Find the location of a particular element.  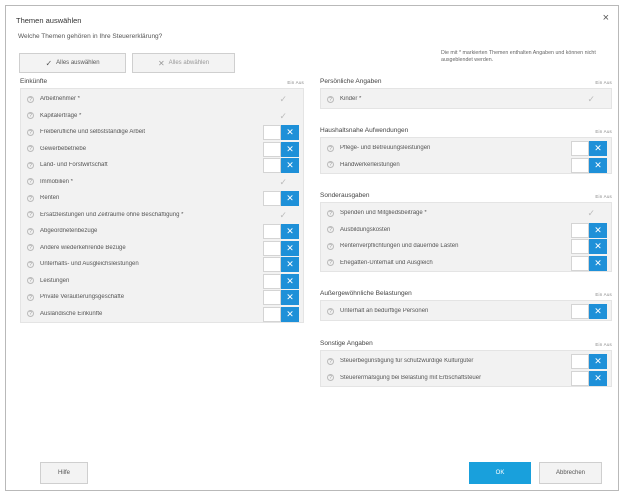

close-icon: × is located at coordinates (606, 18).